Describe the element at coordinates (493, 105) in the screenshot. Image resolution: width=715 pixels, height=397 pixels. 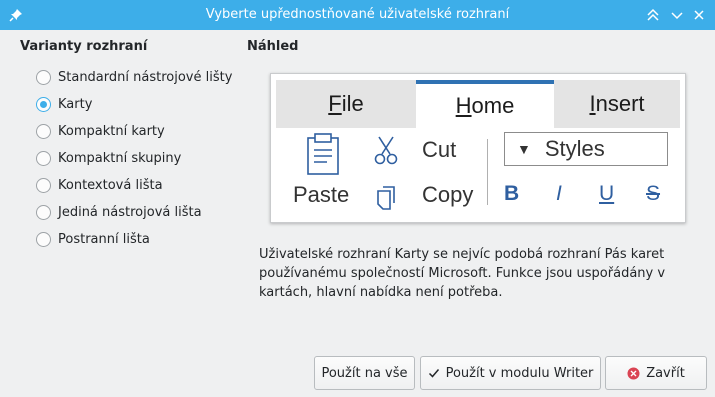
I see `tab-label-rest: ome` at that location.